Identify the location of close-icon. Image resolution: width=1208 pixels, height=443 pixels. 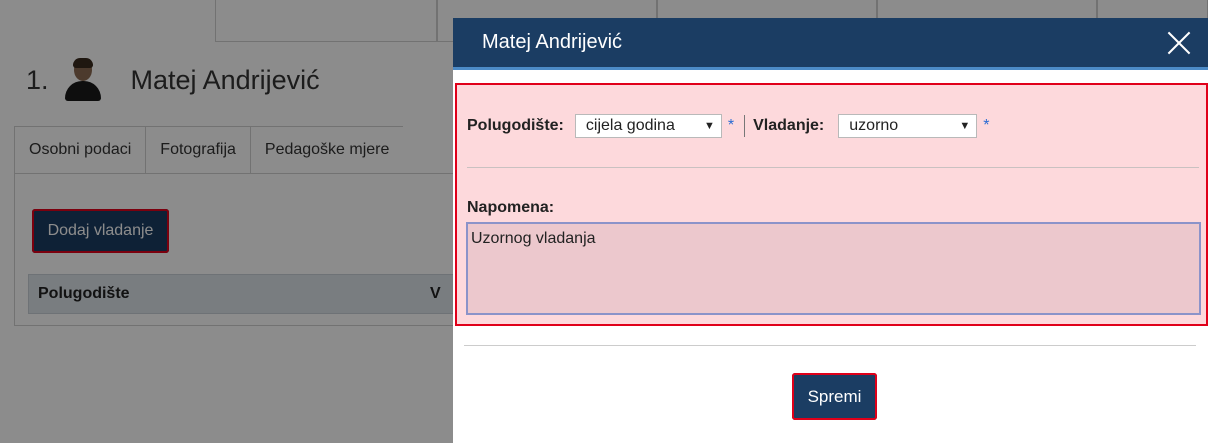
(1179, 43).